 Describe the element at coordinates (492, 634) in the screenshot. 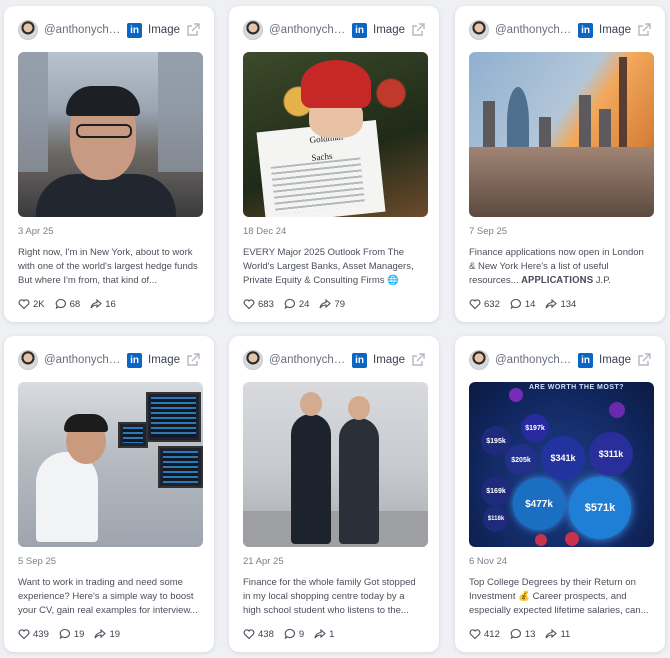

I see `likes-count: 412` at that location.